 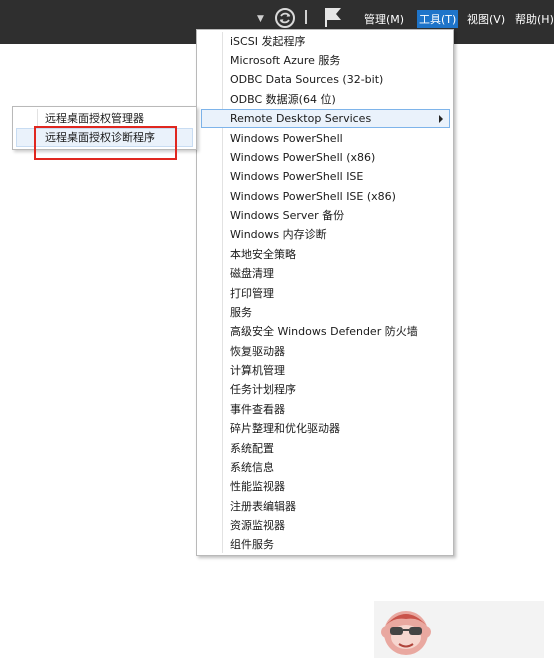 I want to click on monkey-face-icon, so click(x=406, y=633).